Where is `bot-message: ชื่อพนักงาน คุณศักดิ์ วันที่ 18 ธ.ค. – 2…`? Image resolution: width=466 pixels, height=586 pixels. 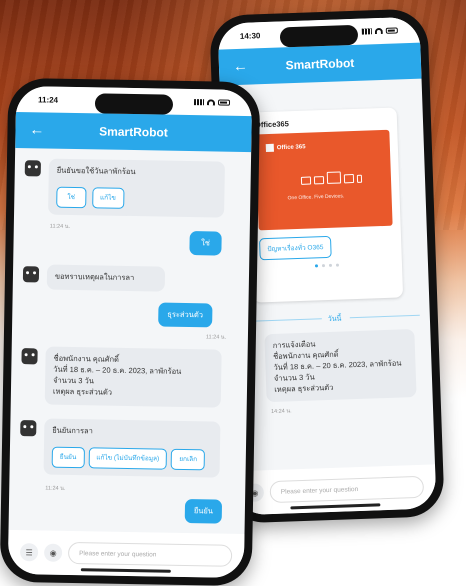
bot-message: ชื่อพนักงาน คุณศักดิ์ วันที่ 18 ธ.ค. – 2… is located at coordinates (121, 377).